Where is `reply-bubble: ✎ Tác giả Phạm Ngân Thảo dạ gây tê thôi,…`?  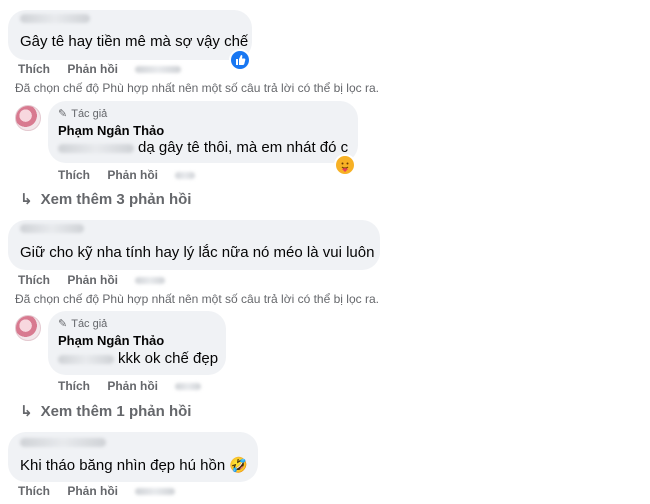 reply-bubble: ✎ Tác giả Phạm Ngân Thảo dạ gây tê thôi,… is located at coordinates (203, 132).